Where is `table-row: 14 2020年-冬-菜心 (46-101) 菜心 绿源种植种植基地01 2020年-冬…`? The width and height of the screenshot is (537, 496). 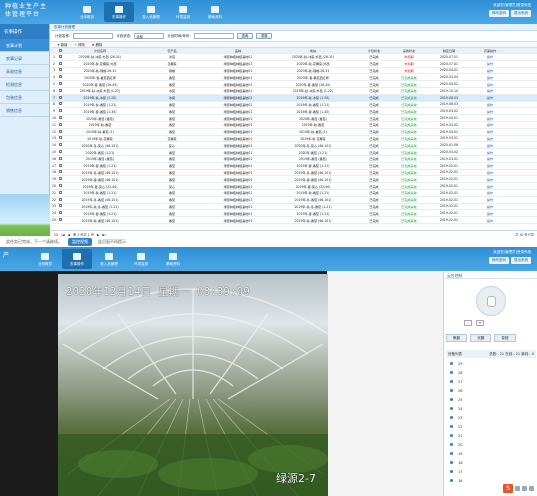
table-row: 14 2020年-冬-菜心 (46-101) 菜心 绿源种植种植基地01 2020年-冬… is located at coordinates (294, 146).